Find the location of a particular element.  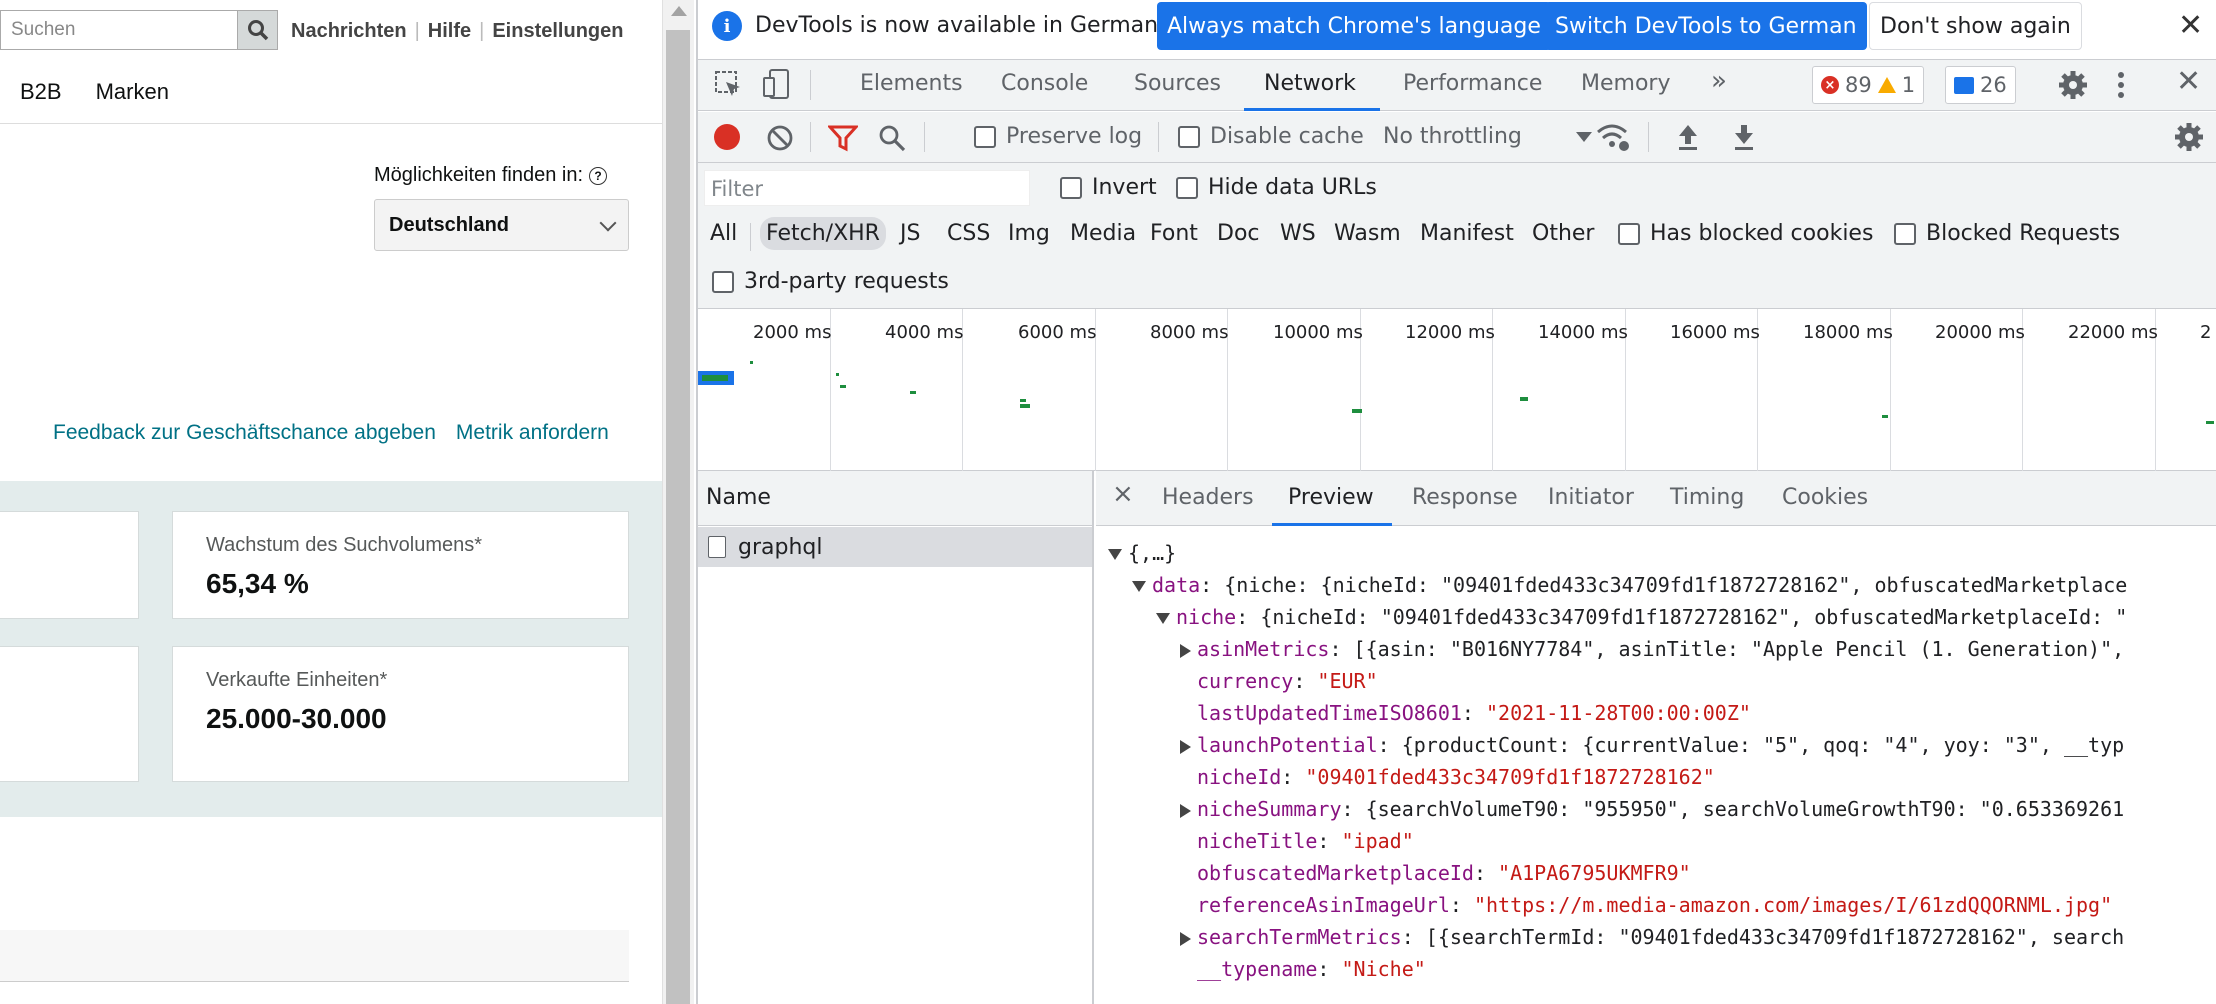

third-party-checkbox: 3rd-party requests is located at coordinates (830, 281).